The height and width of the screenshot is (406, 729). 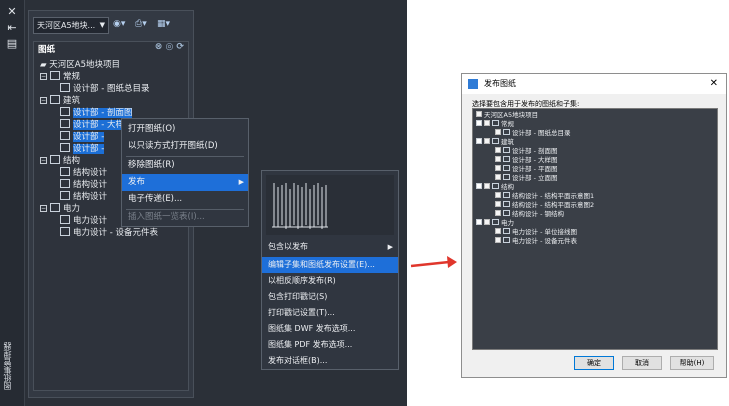 I want to click on help-button: 帮助(H), so click(x=692, y=363).